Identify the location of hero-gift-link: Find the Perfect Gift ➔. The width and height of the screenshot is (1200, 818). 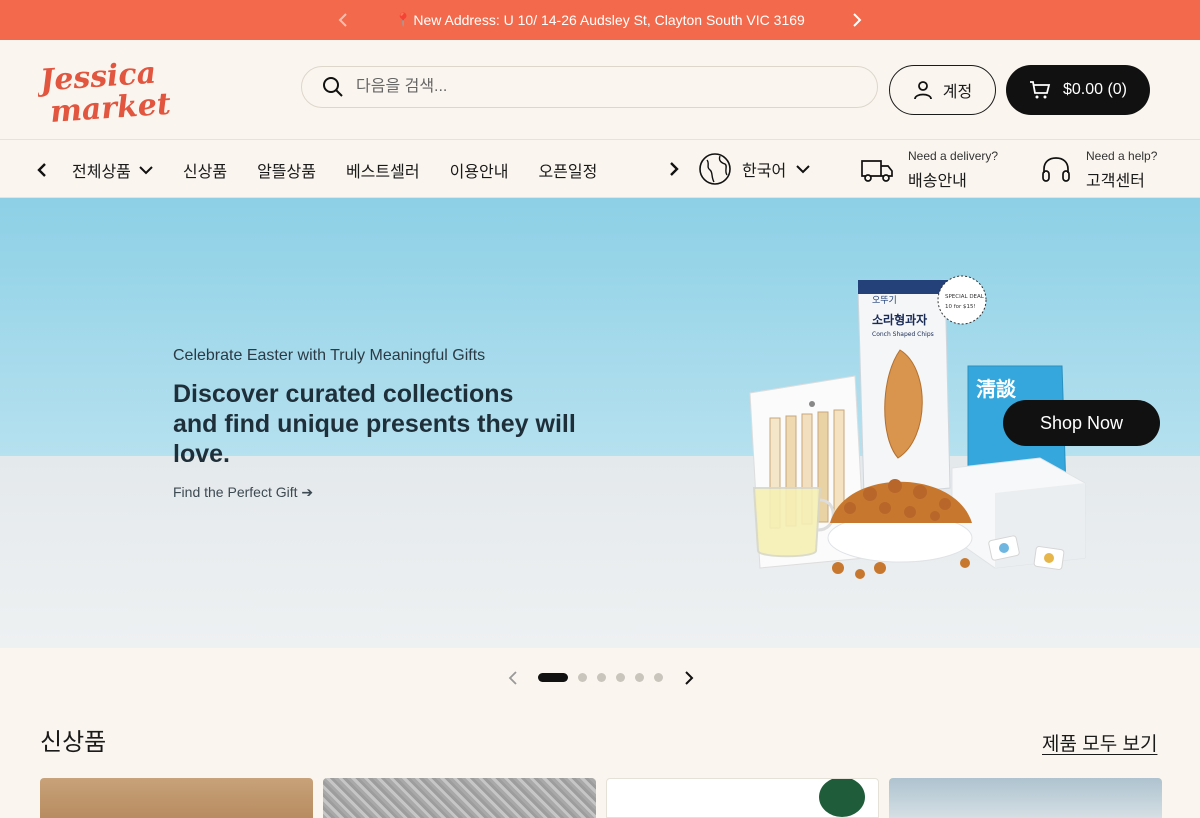
(243, 492).